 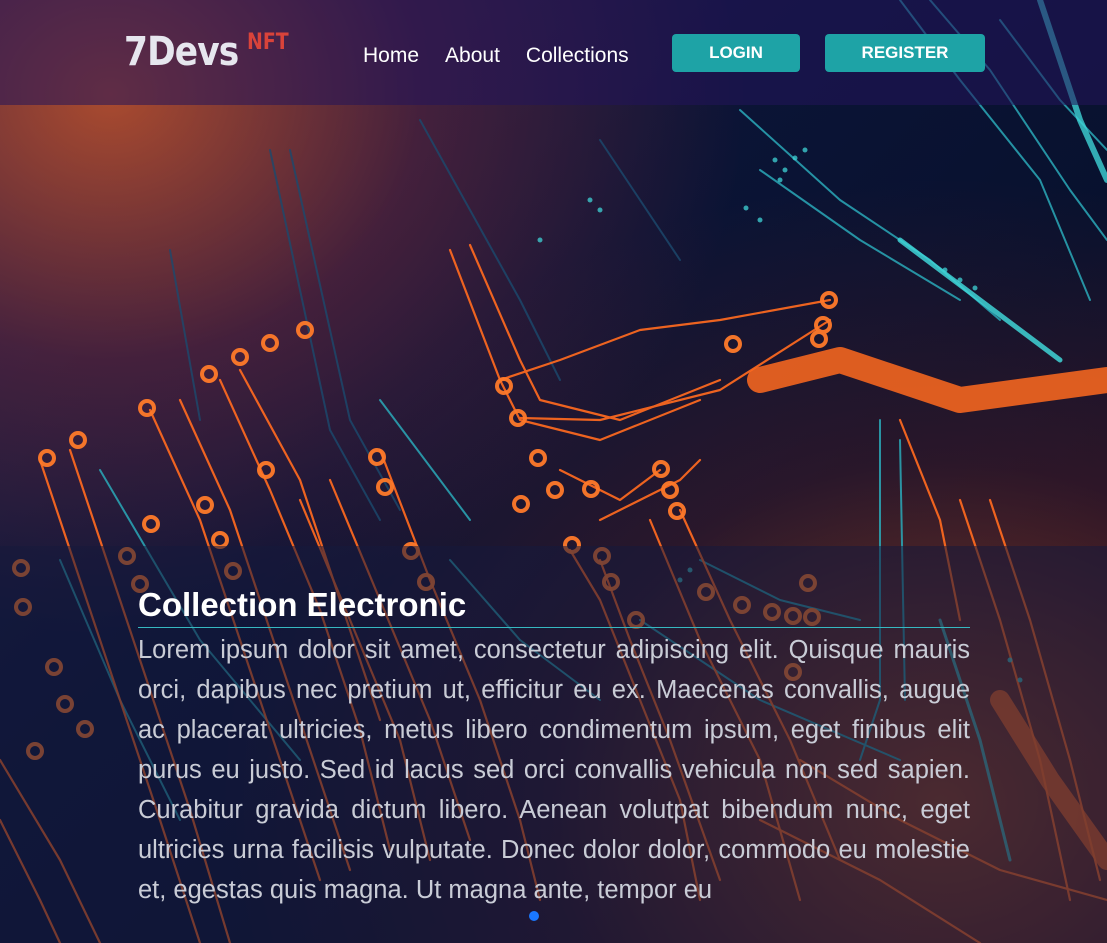 I want to click on collection-title: Collection Electronic, so click(x=302, y=604).